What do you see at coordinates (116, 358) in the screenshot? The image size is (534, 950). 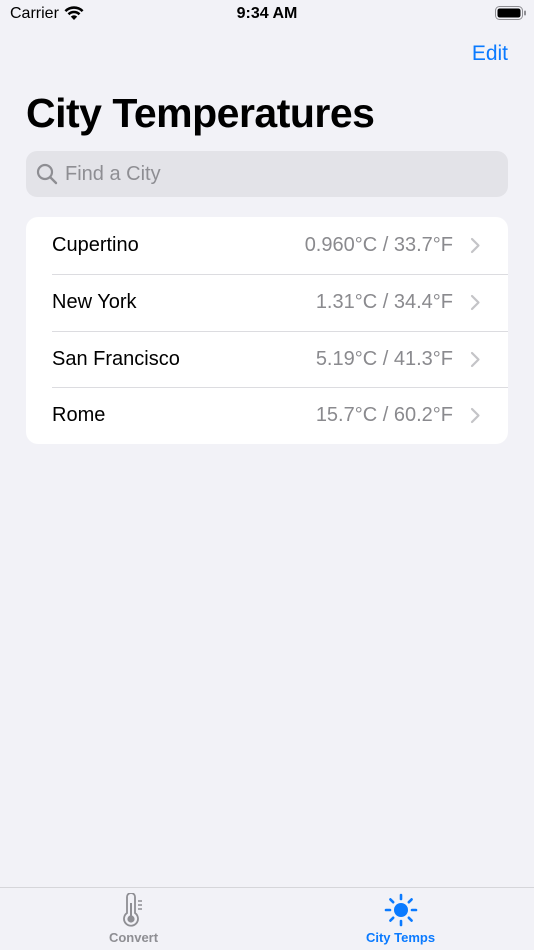 I see `city-name: San Francisco` at bounding box center [116, 358].